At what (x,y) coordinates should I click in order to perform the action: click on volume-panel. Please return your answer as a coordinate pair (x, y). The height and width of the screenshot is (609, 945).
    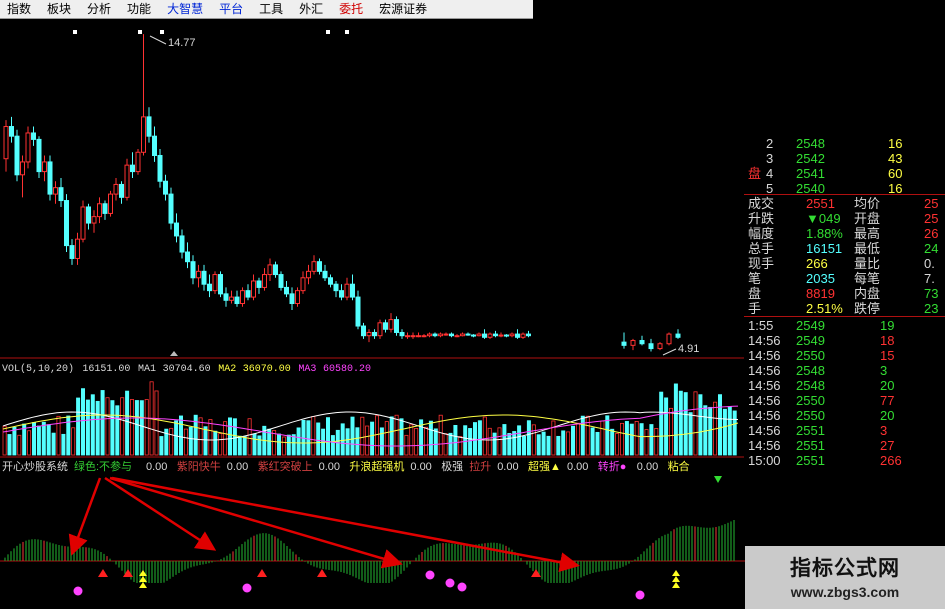
    Looking at the image, I should click on (370, 418).